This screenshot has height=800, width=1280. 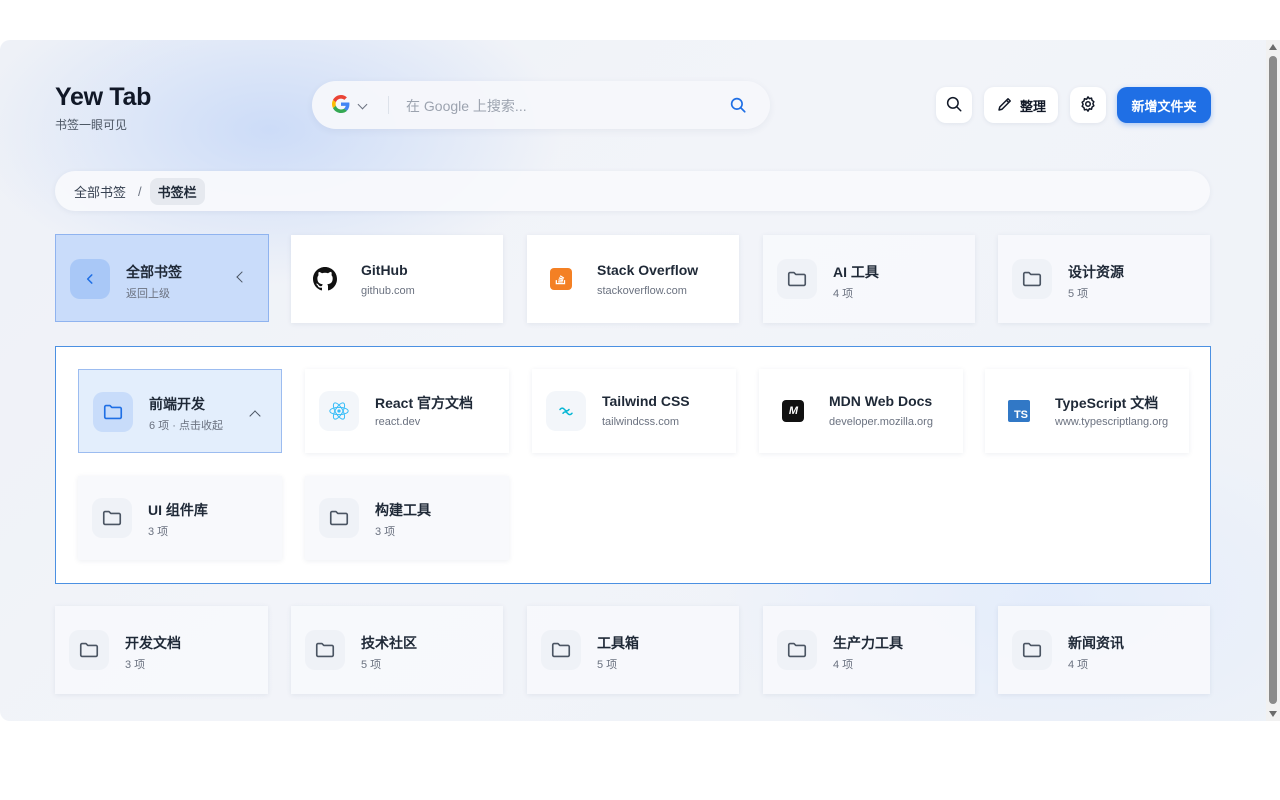 What do you see at coordinates (178, 510) in the screenshot?
I see `card-title: UI 组件库` at bounding box center [178, 510].